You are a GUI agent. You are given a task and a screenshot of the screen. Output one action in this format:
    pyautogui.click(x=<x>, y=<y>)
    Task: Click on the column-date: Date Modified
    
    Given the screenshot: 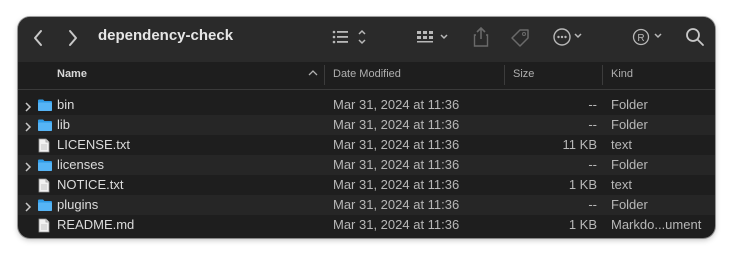 What is the action you would take?
    pyautogui.click(x=367, y=74)
    